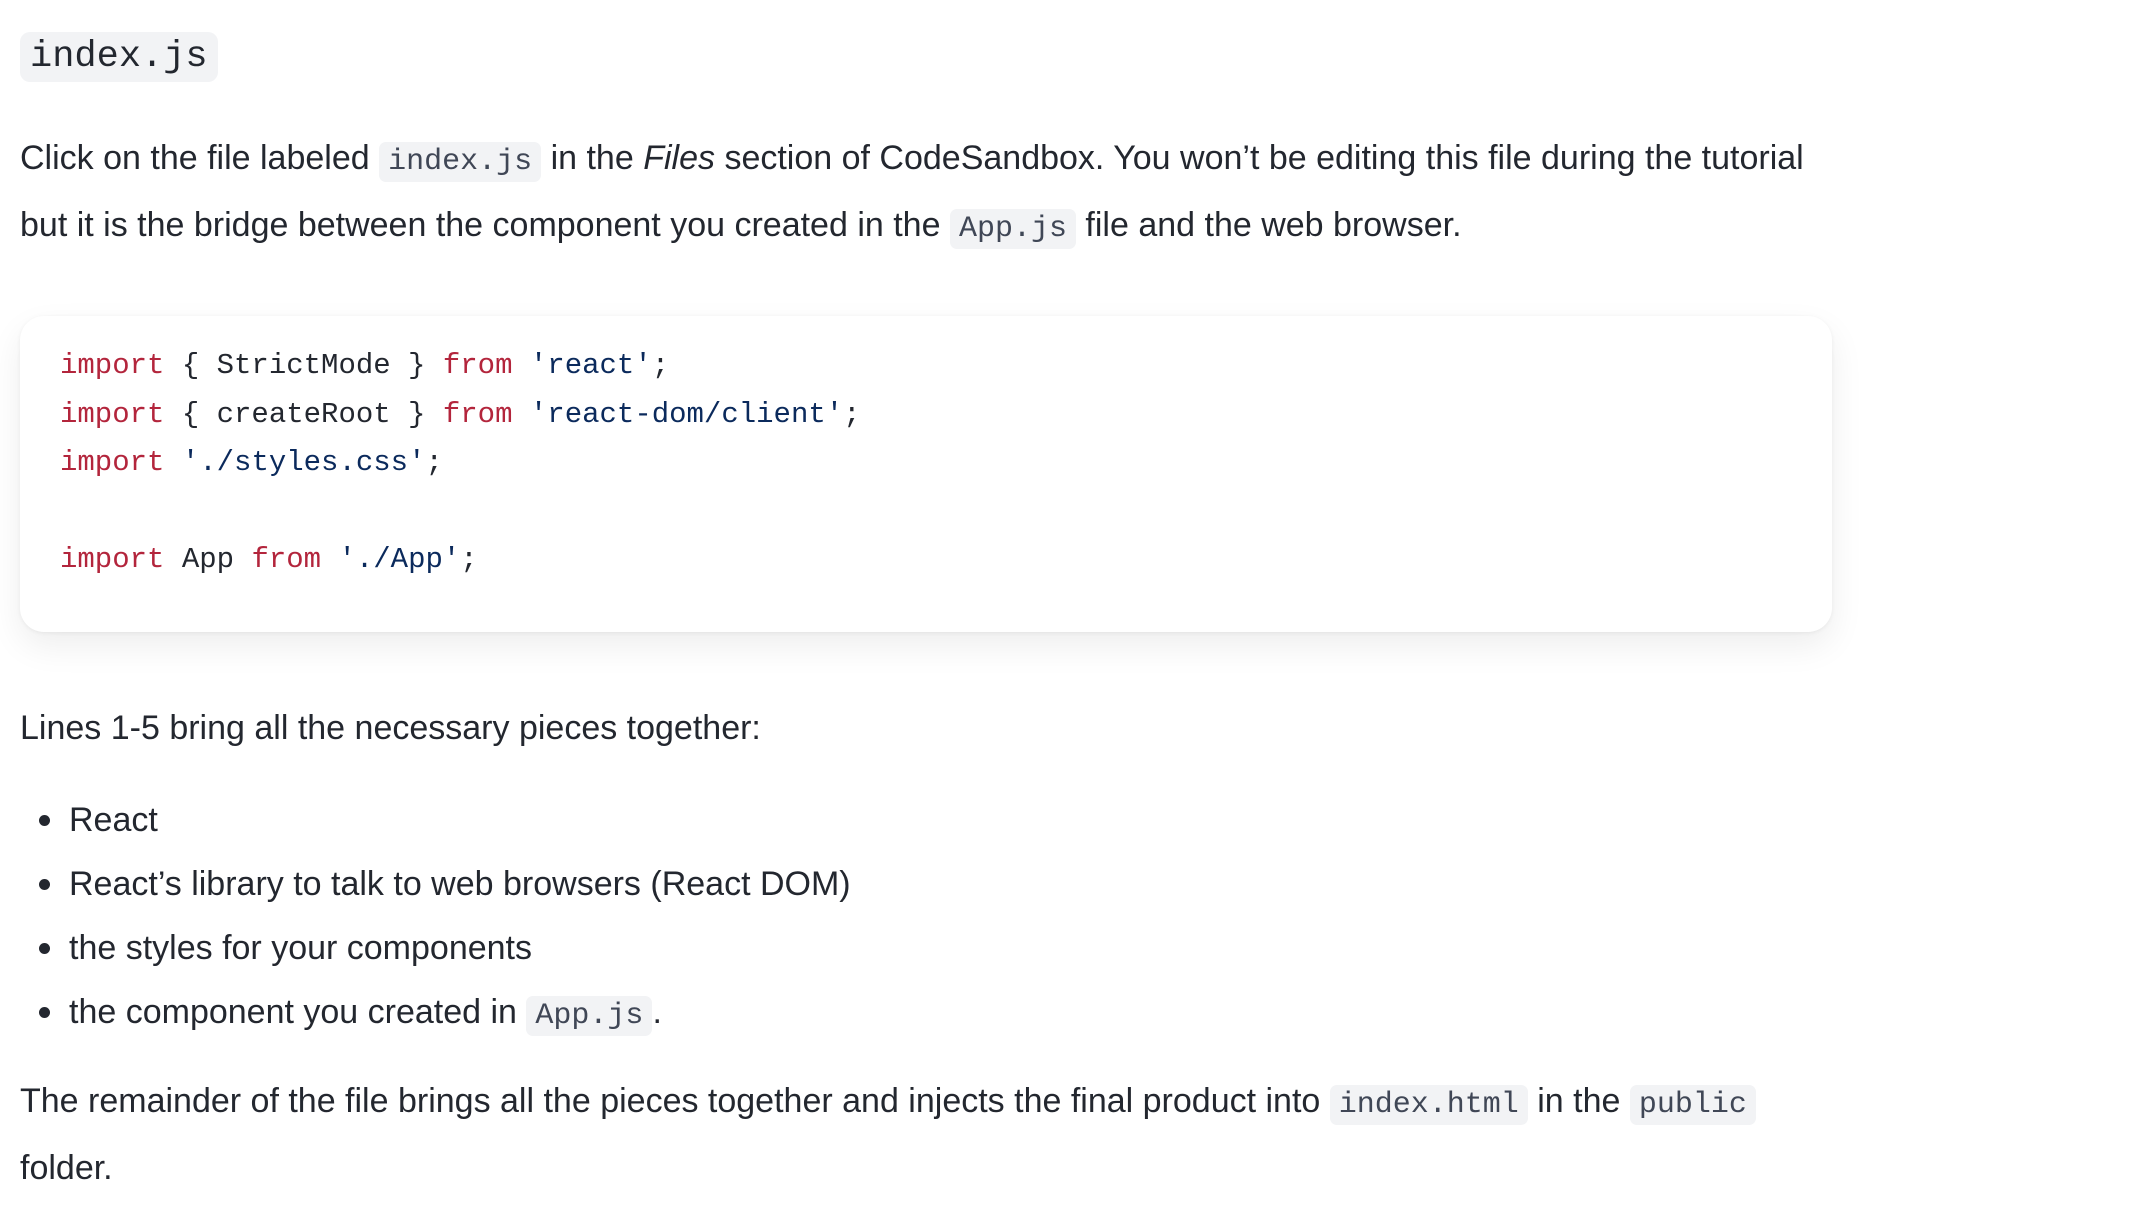 This screenshot has height=1210, width=2134. I want to click on intro-text: in the, so click(592, 158).